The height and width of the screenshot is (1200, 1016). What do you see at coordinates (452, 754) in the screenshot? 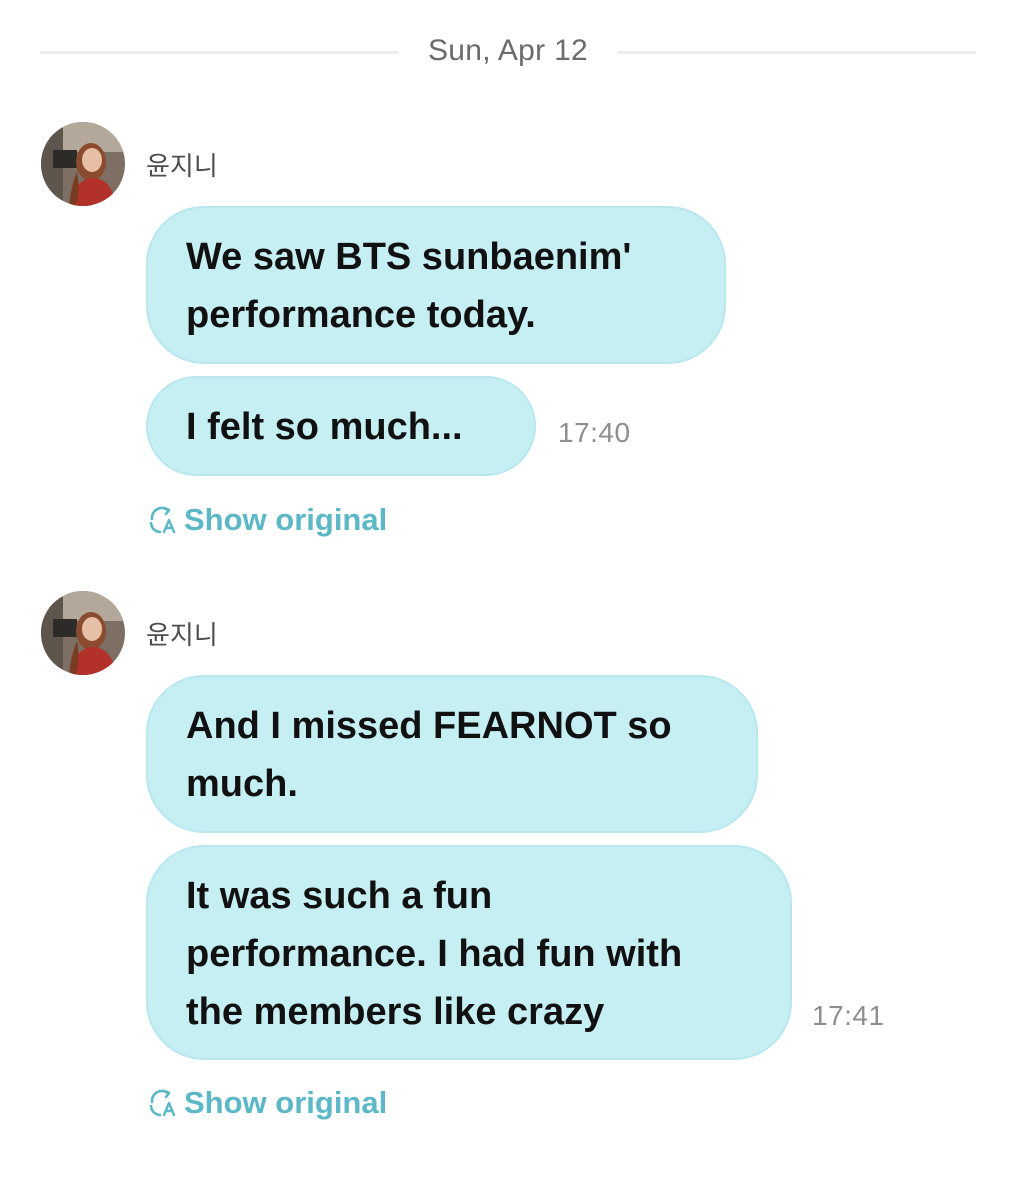
I see `message-bubble: And I missed FEARNOT so much.` at bounding box center [452, 754].